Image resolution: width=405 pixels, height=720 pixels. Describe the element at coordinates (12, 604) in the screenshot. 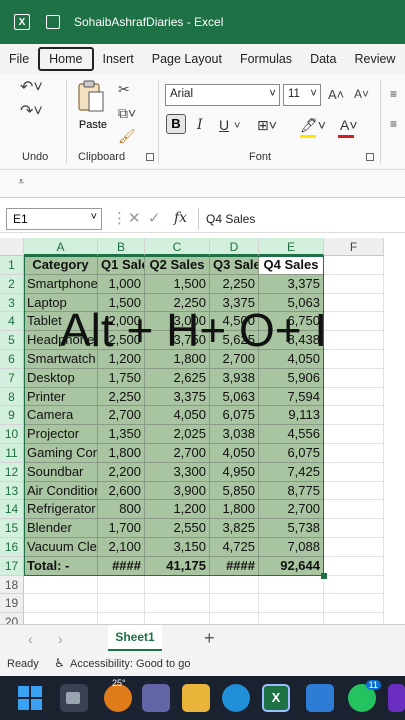

I see `row-header: 19` at that location.